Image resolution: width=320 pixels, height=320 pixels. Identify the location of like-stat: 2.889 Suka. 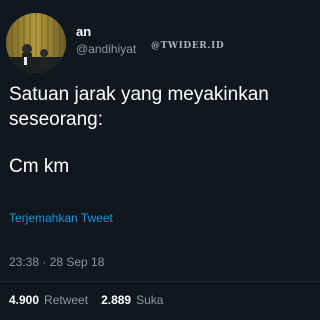
(132, 300).